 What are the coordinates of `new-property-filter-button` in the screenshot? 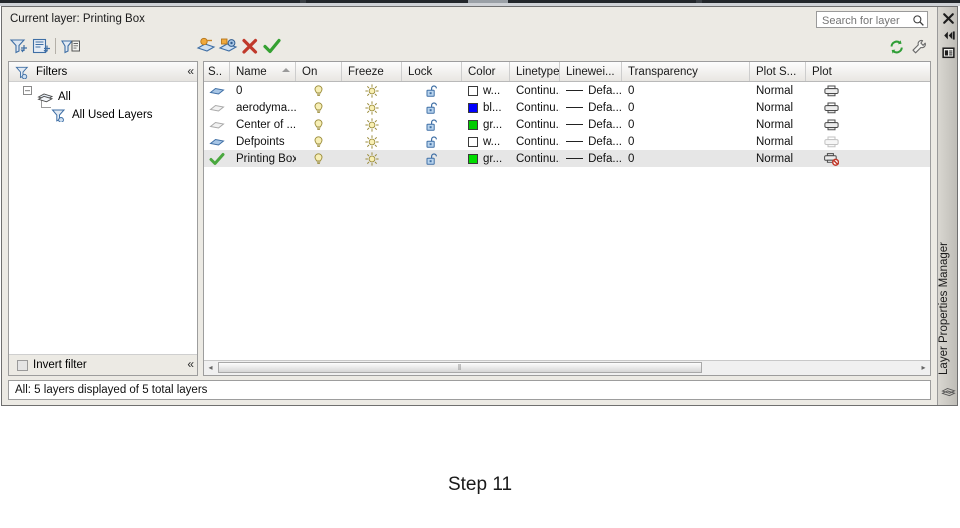 It's located at (19, 46).